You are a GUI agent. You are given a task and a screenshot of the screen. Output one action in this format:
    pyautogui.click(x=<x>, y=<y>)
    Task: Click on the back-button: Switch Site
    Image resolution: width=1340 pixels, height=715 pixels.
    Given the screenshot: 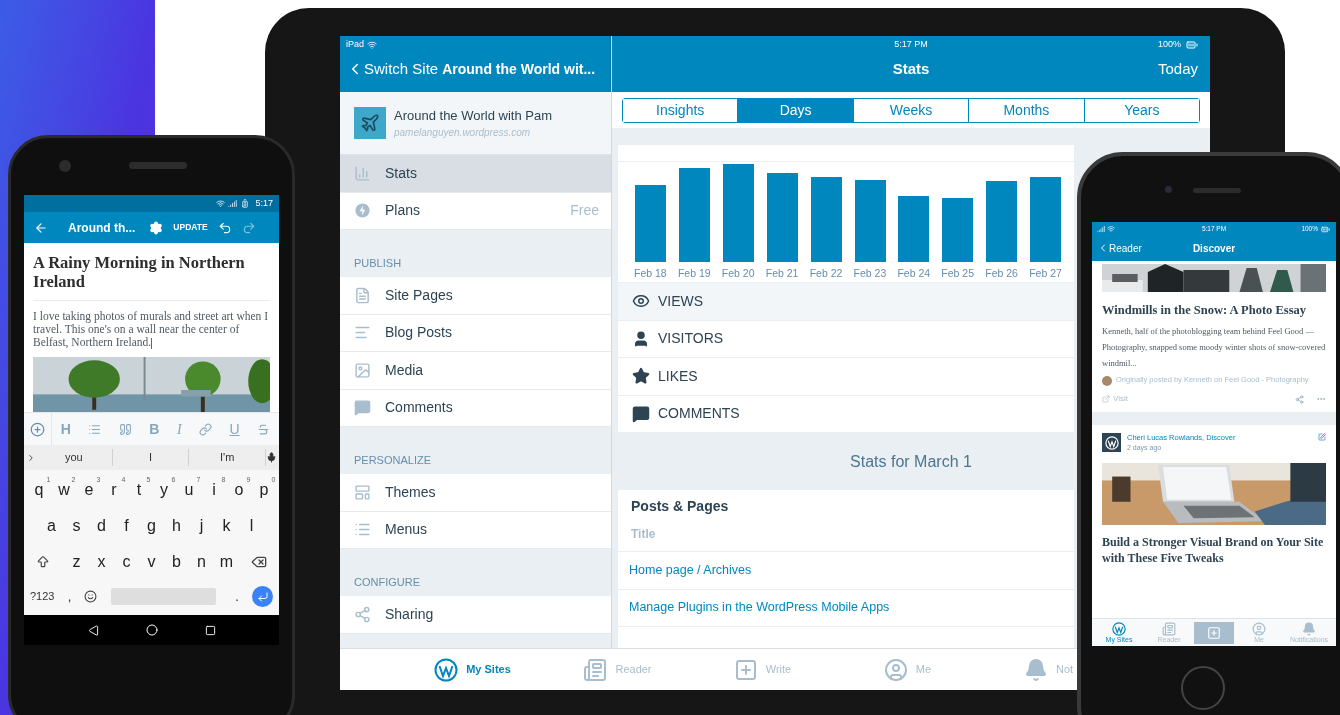 What is the action you would take?
    pyautogui.click(x=392, y=69)
    